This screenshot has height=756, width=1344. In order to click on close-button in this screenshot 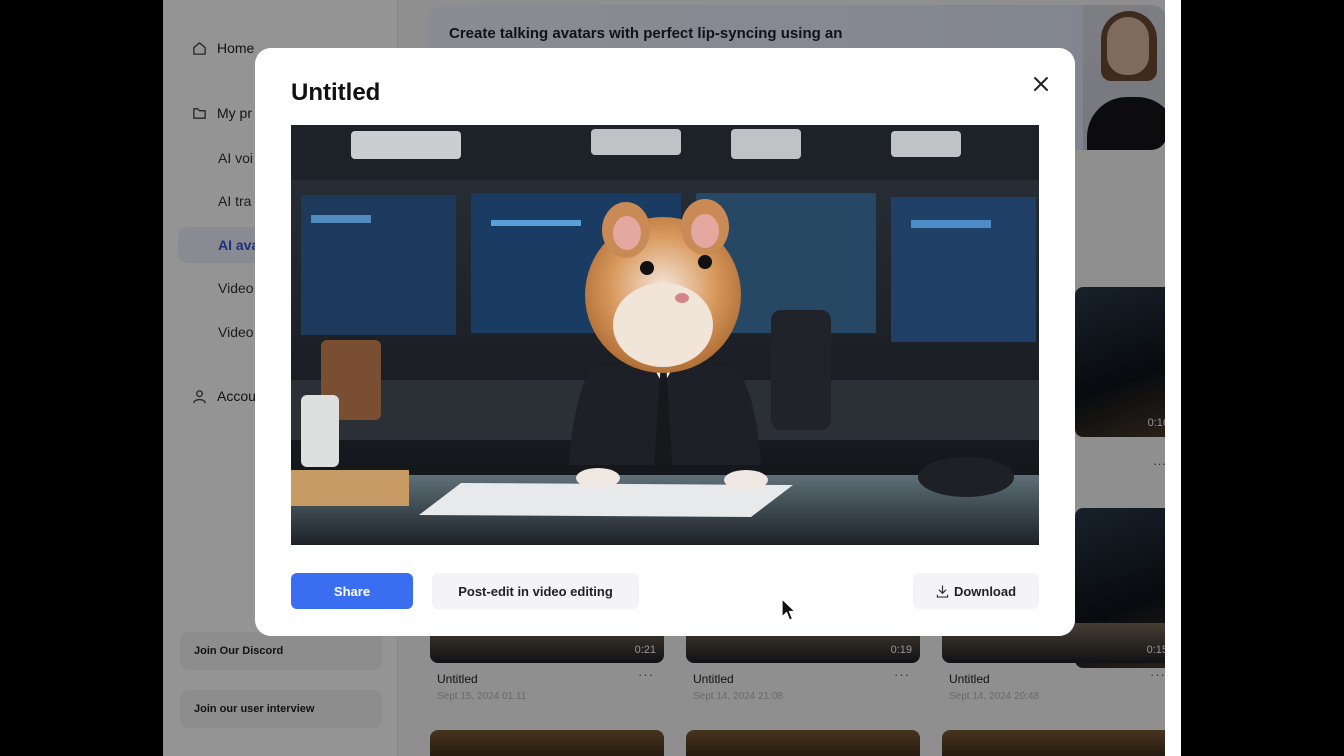, I will do `click(1041, 84)`.